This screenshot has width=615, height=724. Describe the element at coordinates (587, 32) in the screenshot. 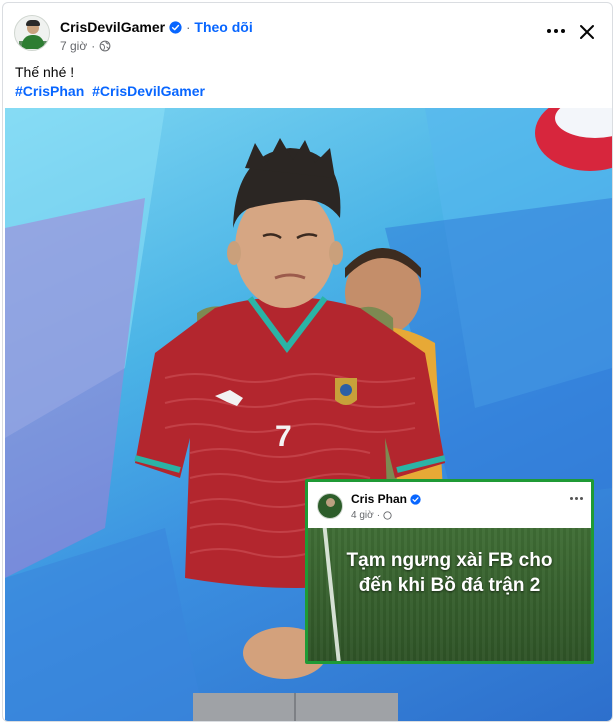

I see `close-icon` at that location.